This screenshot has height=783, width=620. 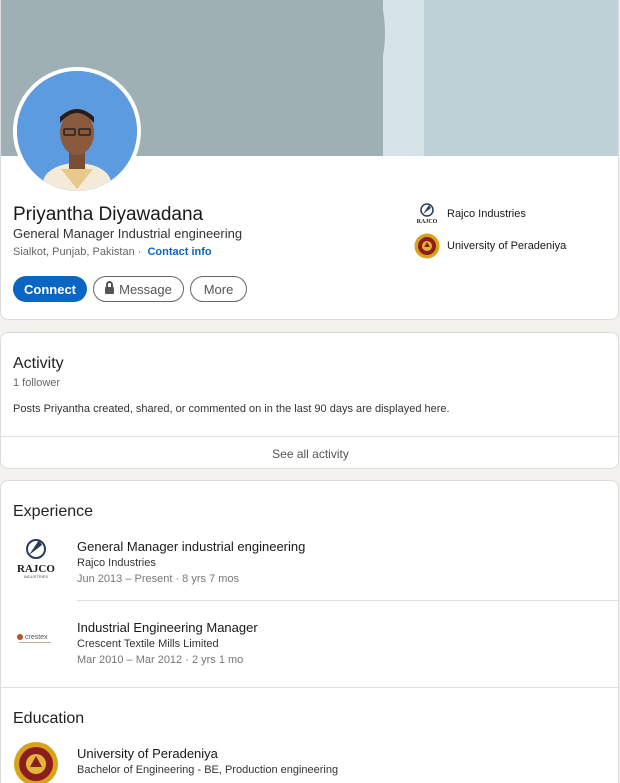 I want to click on activity-title: Activity, so click(x=38, y=363).